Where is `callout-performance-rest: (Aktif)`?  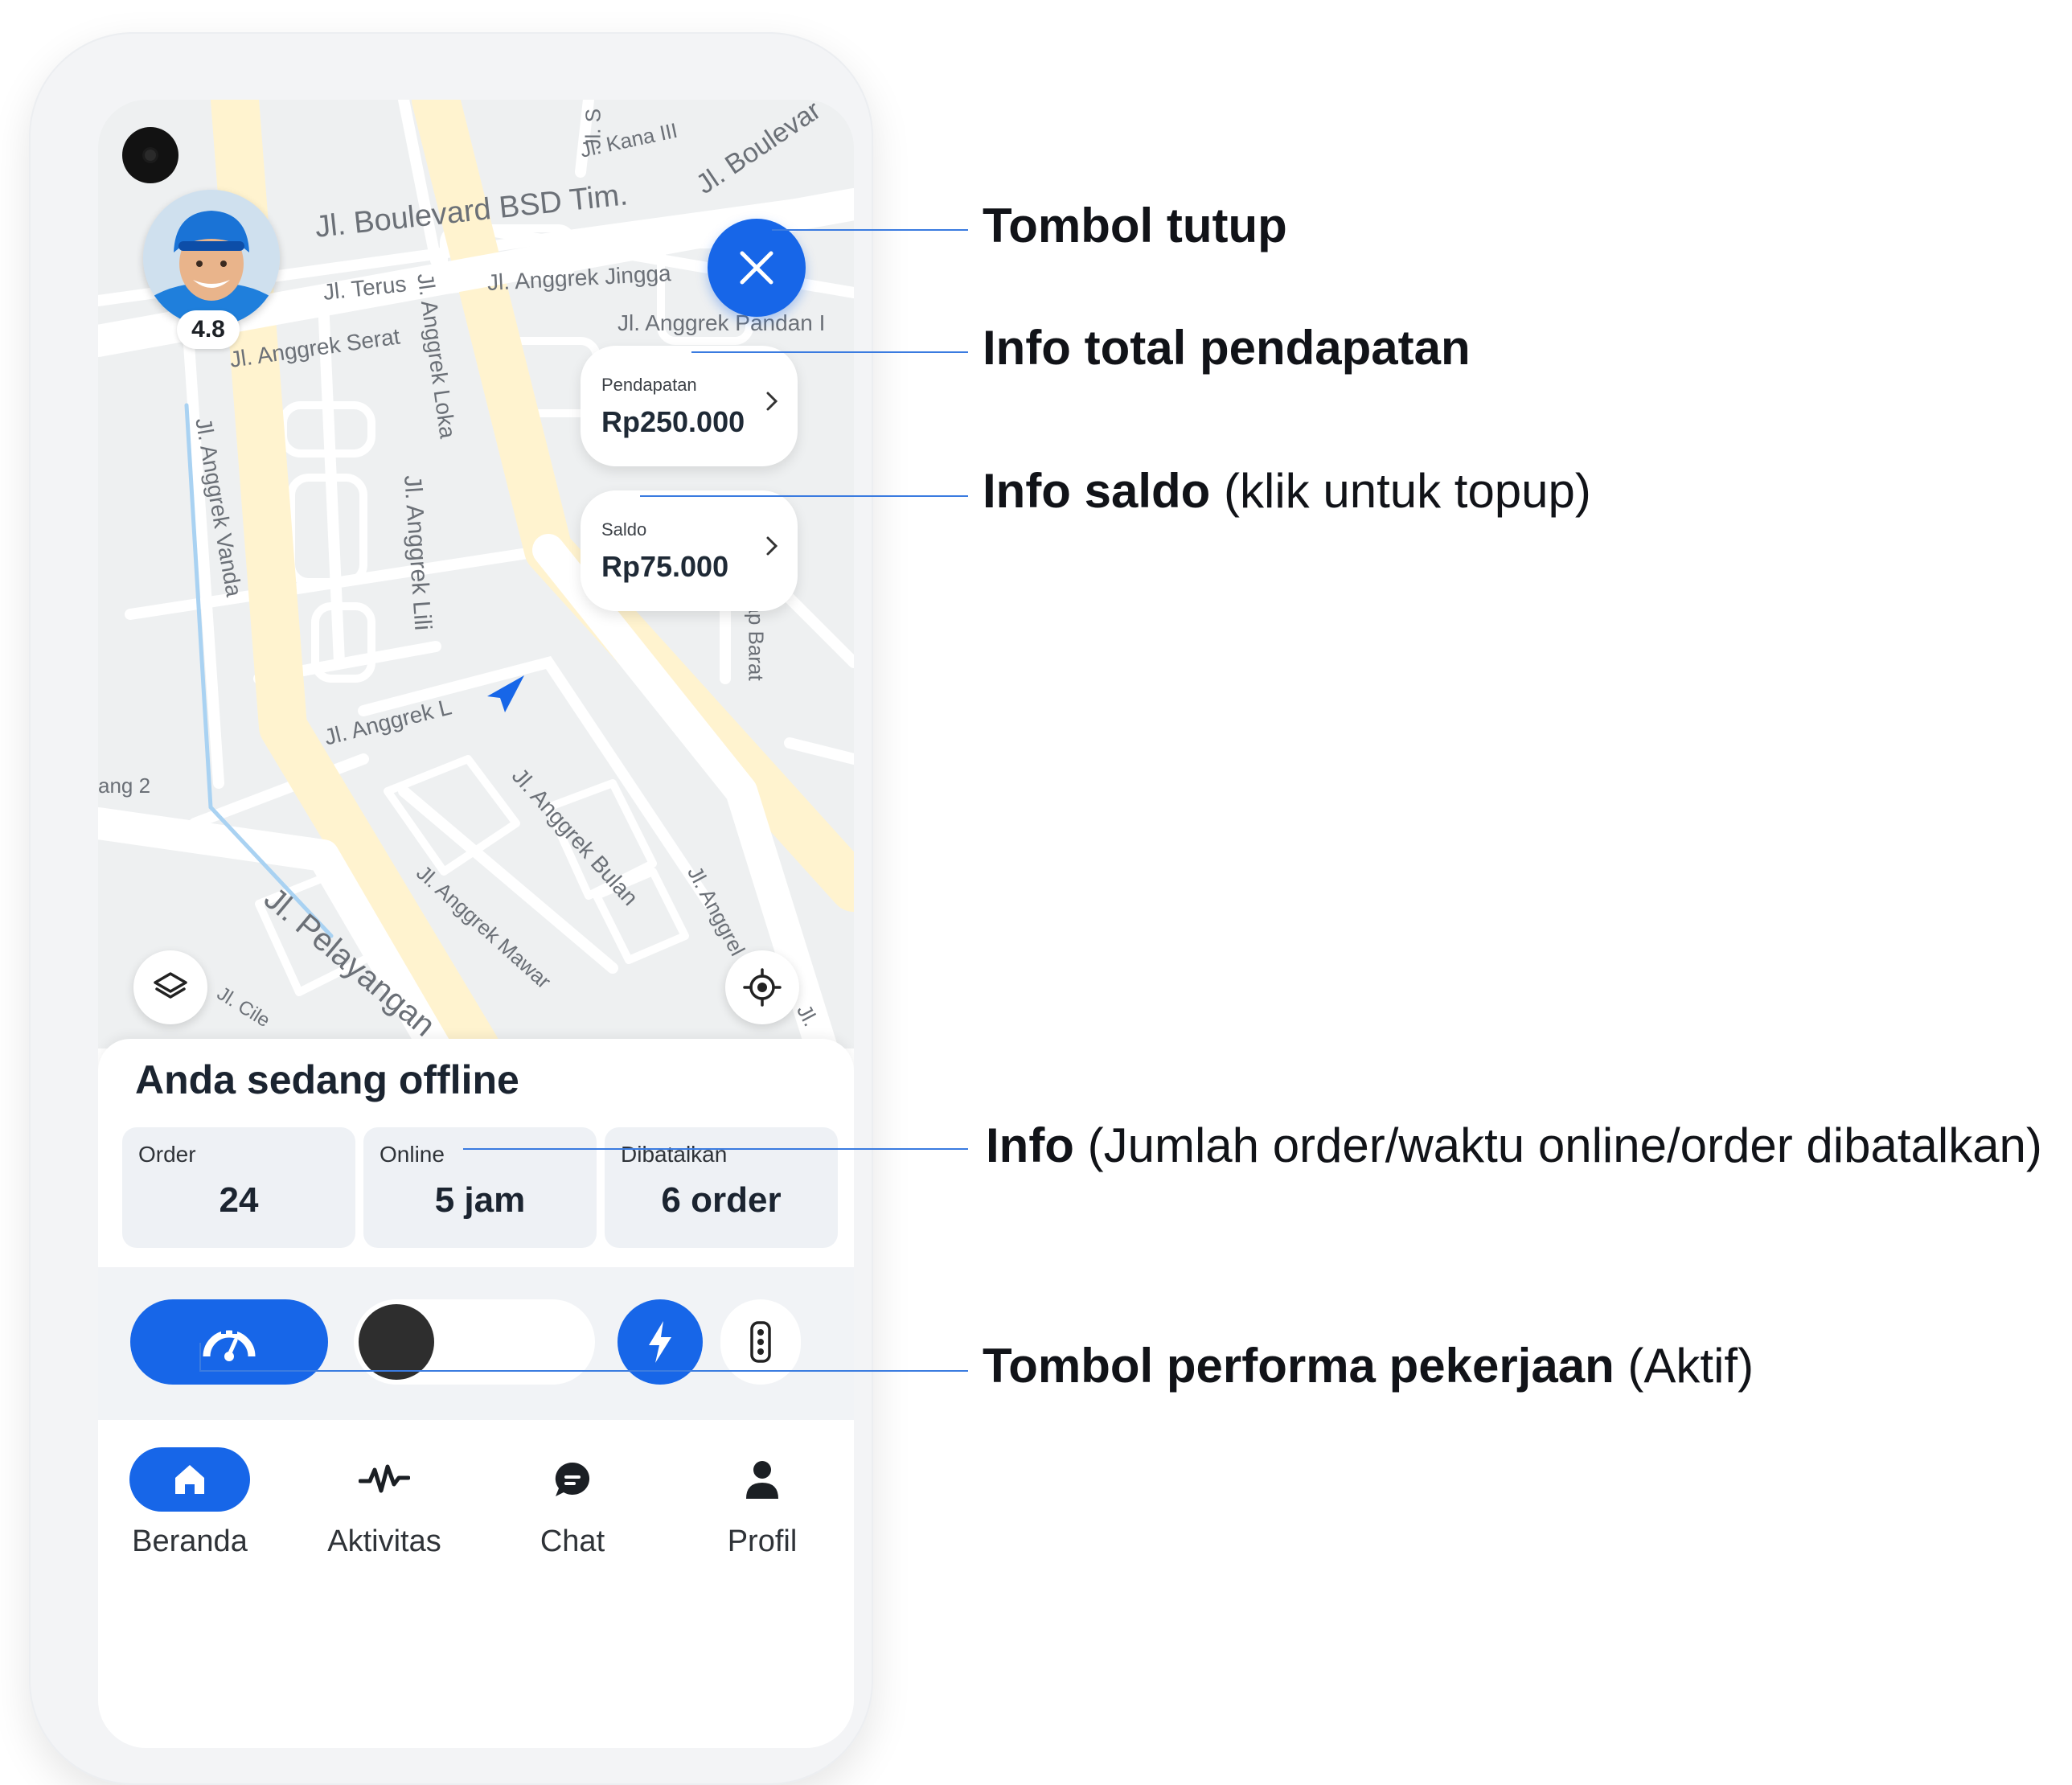 callout-performance-rest: (Aktif) is located at coordinates (1684, 1366).